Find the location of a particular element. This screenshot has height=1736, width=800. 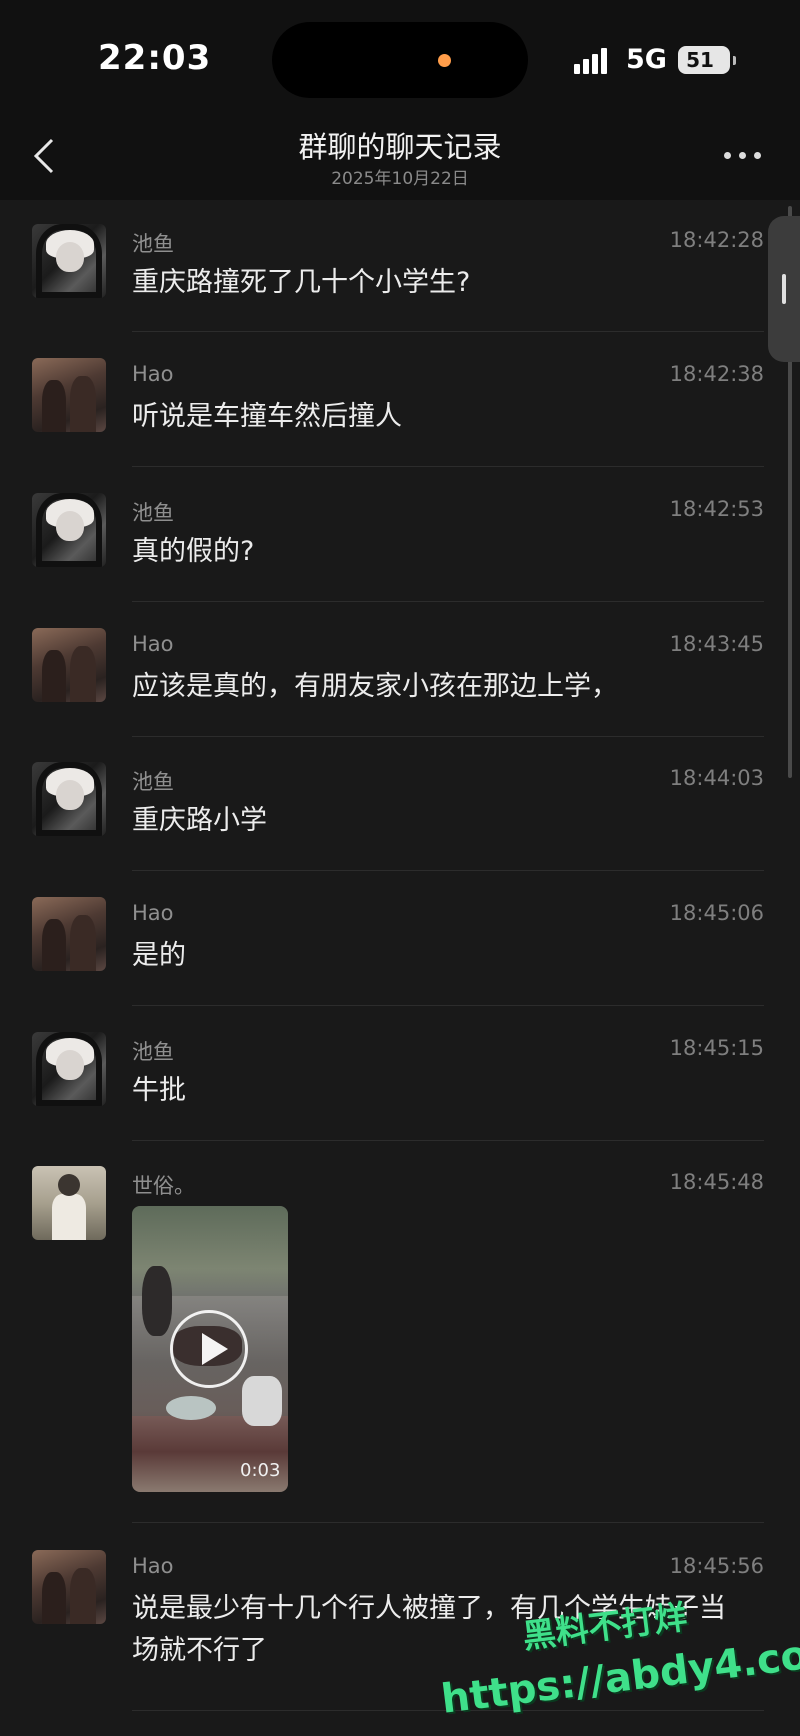

status-bar: 22:03 5G 51 is located at coordinates (400, 56).